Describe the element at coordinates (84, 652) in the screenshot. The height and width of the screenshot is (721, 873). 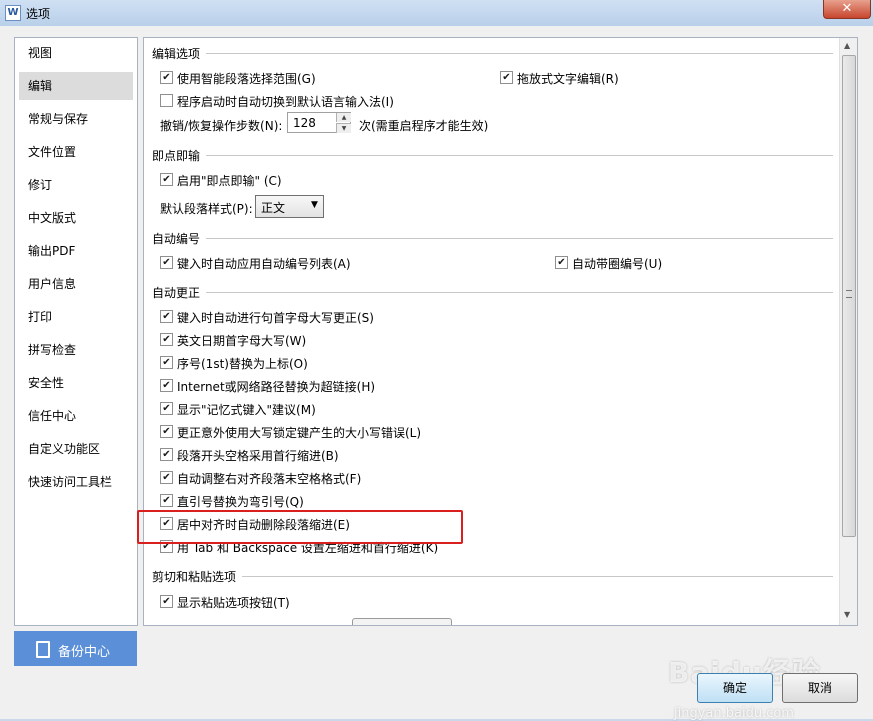
I see `backup-center-label: 备份中心` at that location.